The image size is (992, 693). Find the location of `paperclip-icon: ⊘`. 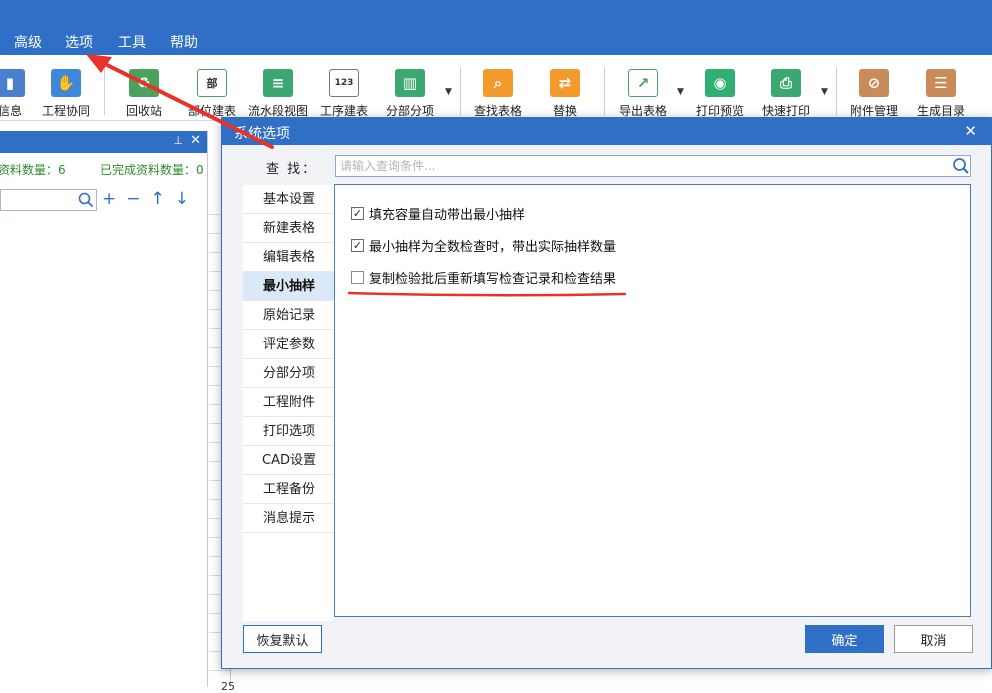

paperclip-icon: ⊘ is located at coordinates (874, 83).